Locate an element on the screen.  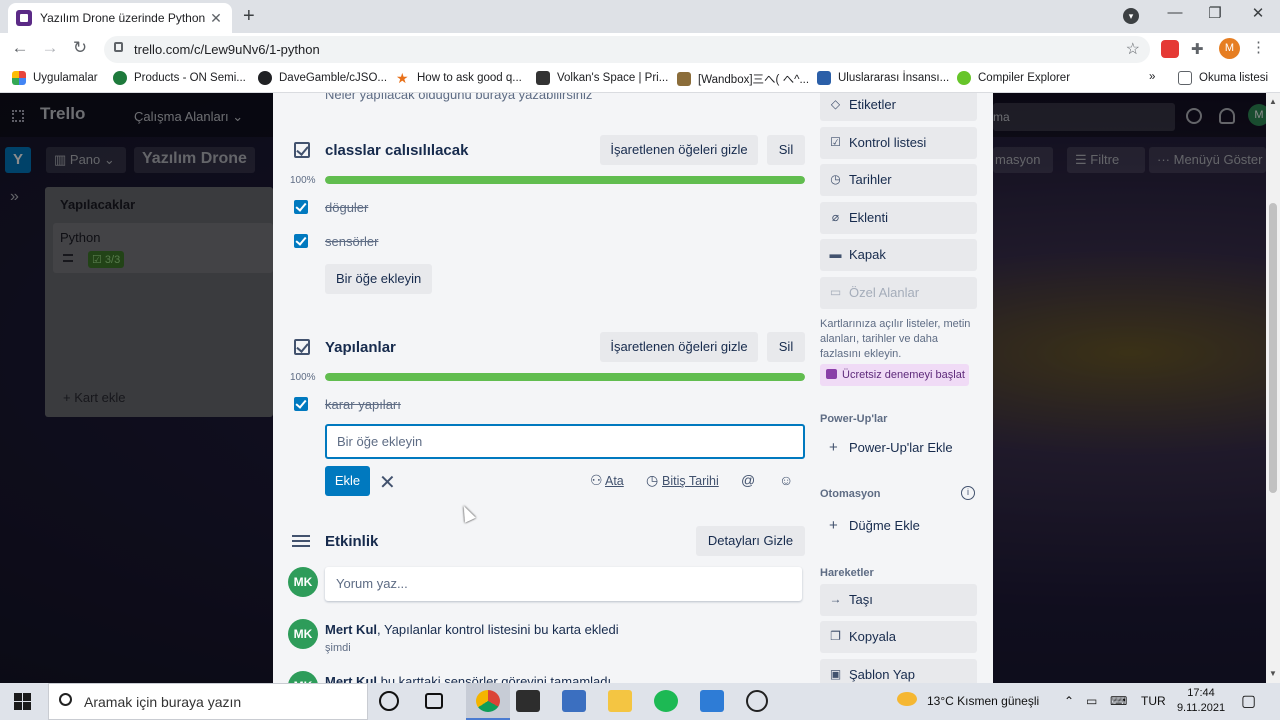
minimize-icon: — is located at coordinates (1175, 12).